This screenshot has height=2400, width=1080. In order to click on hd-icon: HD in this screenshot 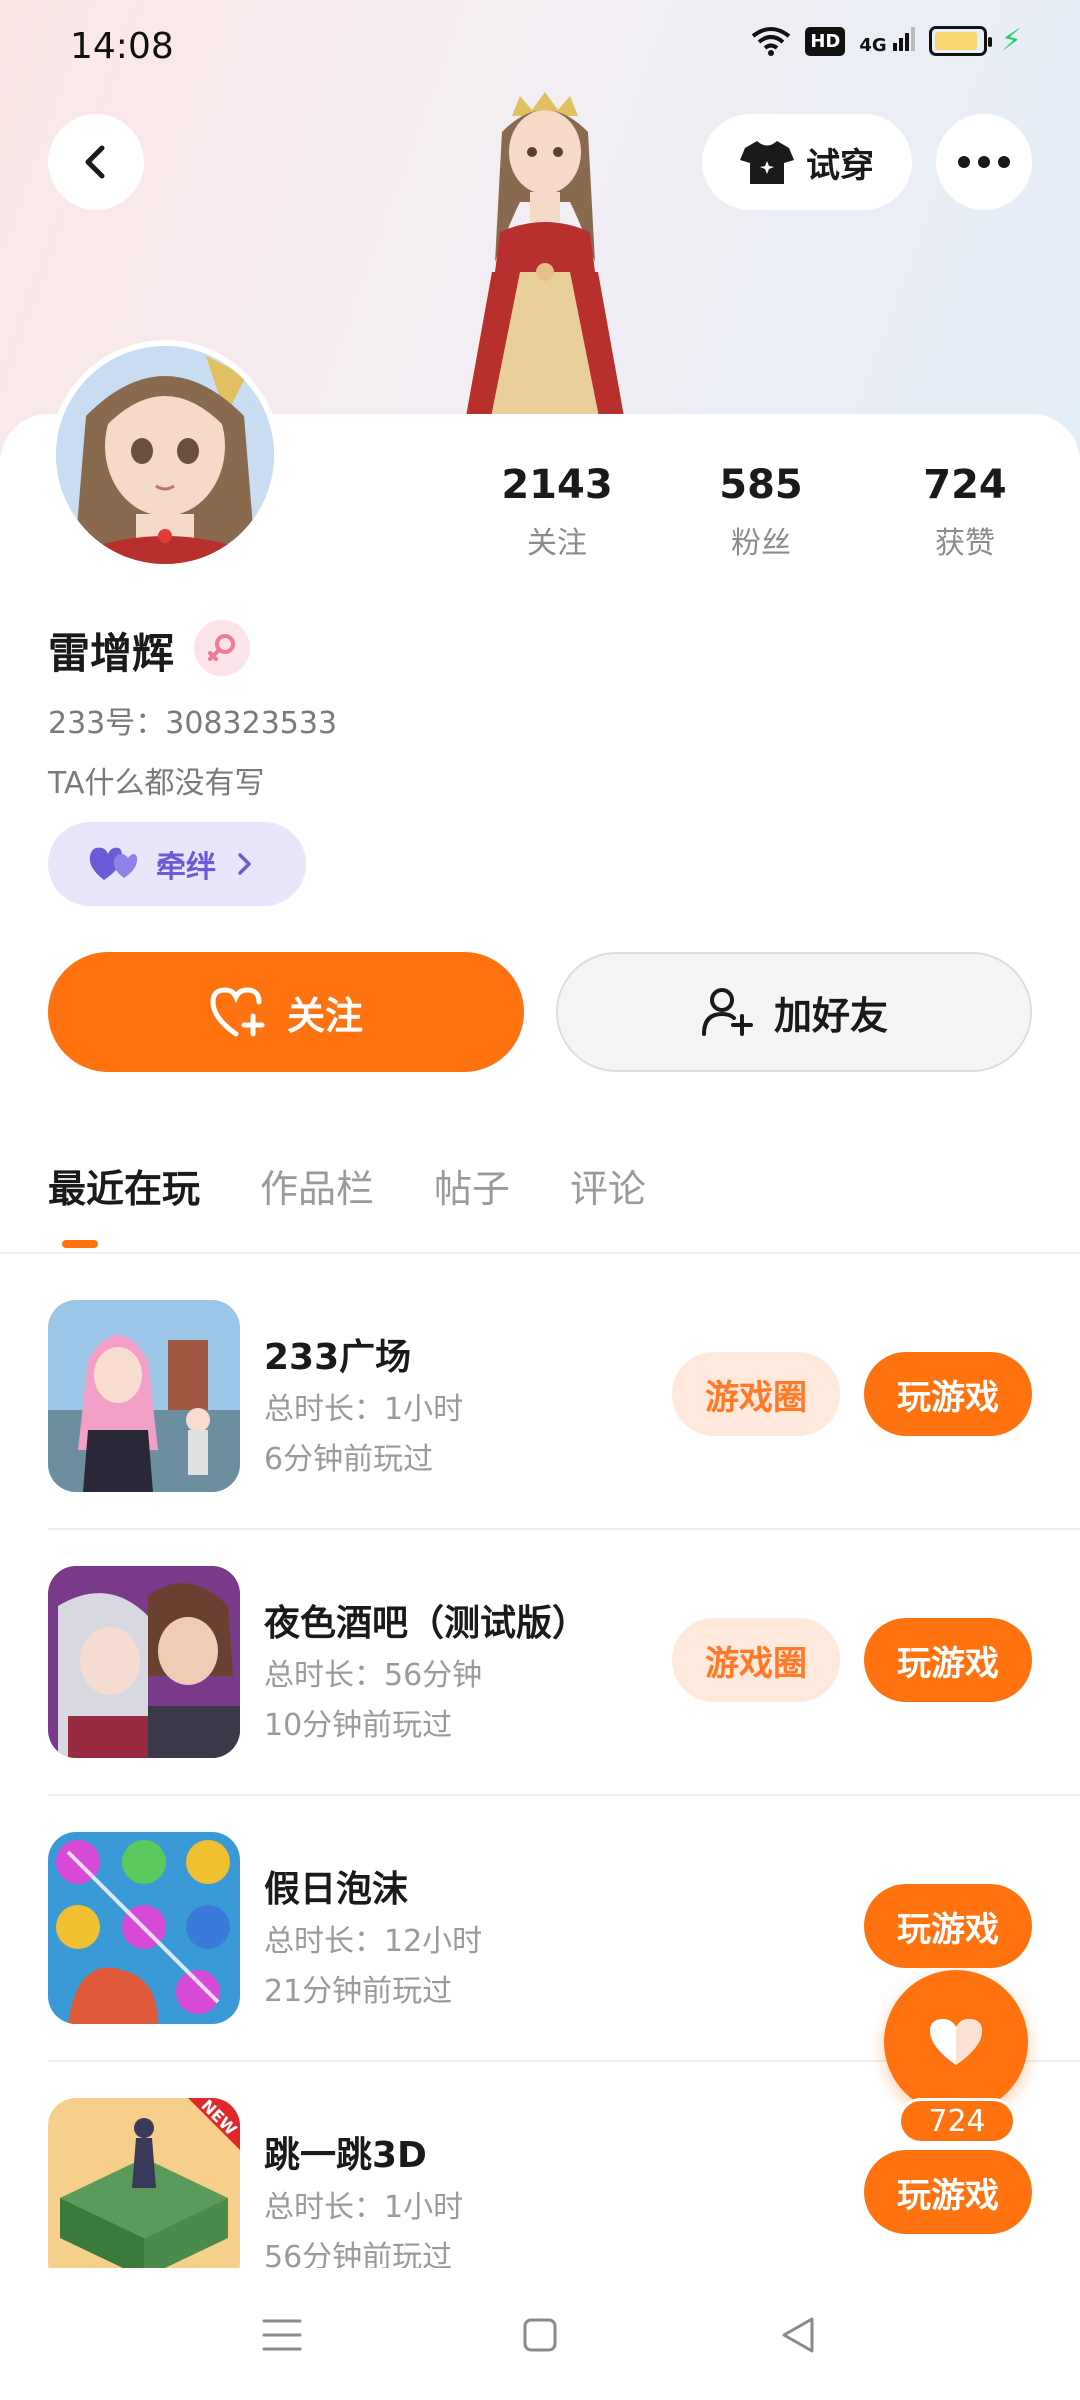, I will do `click(825, 41)`.